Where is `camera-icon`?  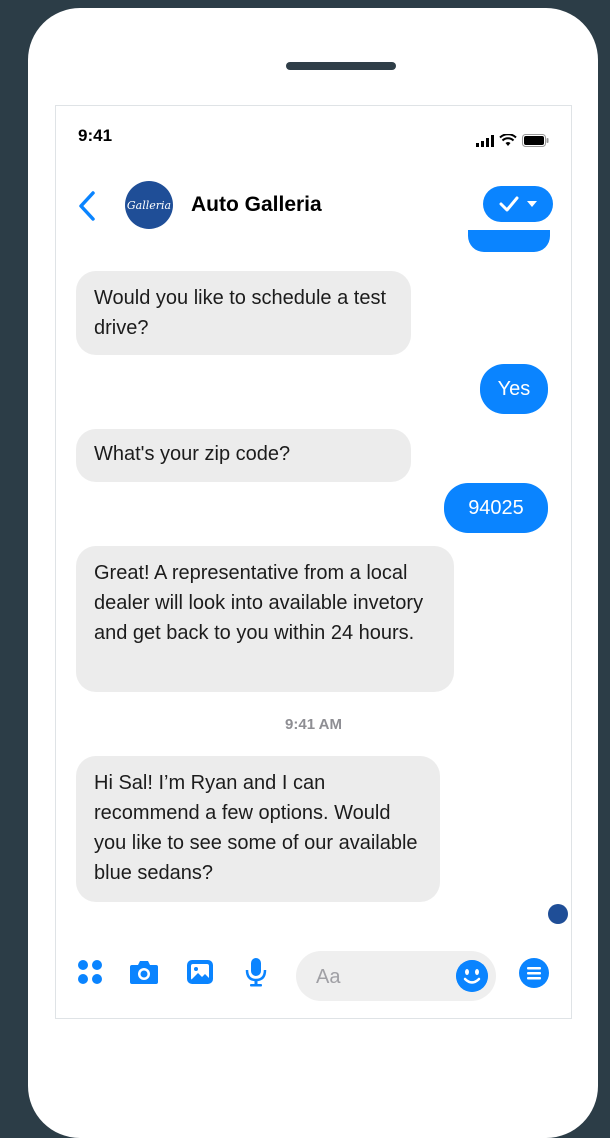
camera-icon is located at coordinates (144, 972).